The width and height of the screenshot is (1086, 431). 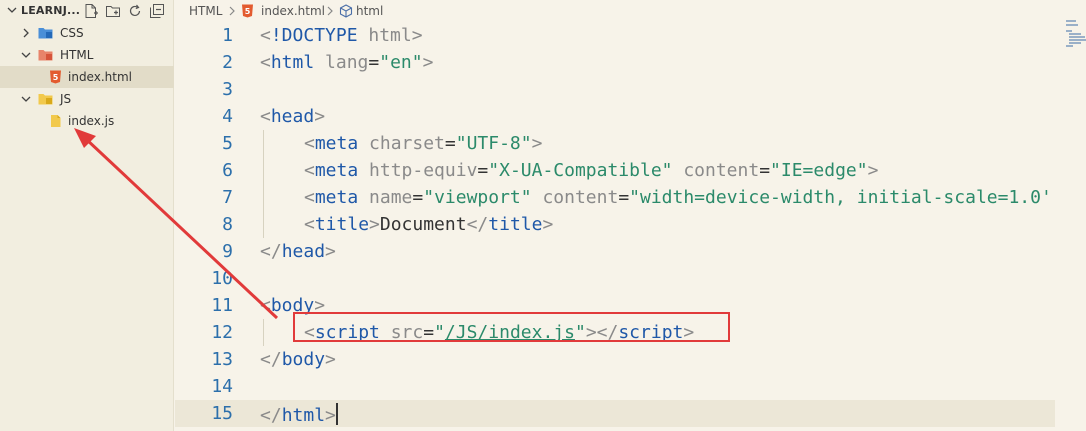 I want to click on line-content: <meta charset="UTF-8">, so click(x=423, y=143).